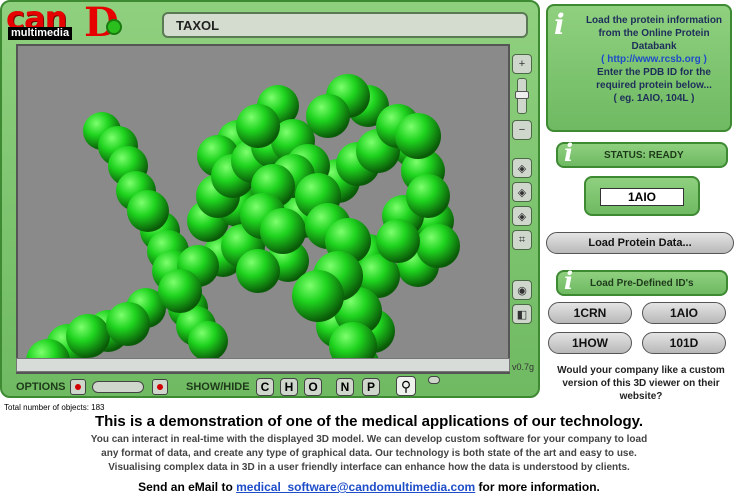 This screenshot has height=499, width=738. I want to click on pdb-101d-button: 101D, so click(684, 343).